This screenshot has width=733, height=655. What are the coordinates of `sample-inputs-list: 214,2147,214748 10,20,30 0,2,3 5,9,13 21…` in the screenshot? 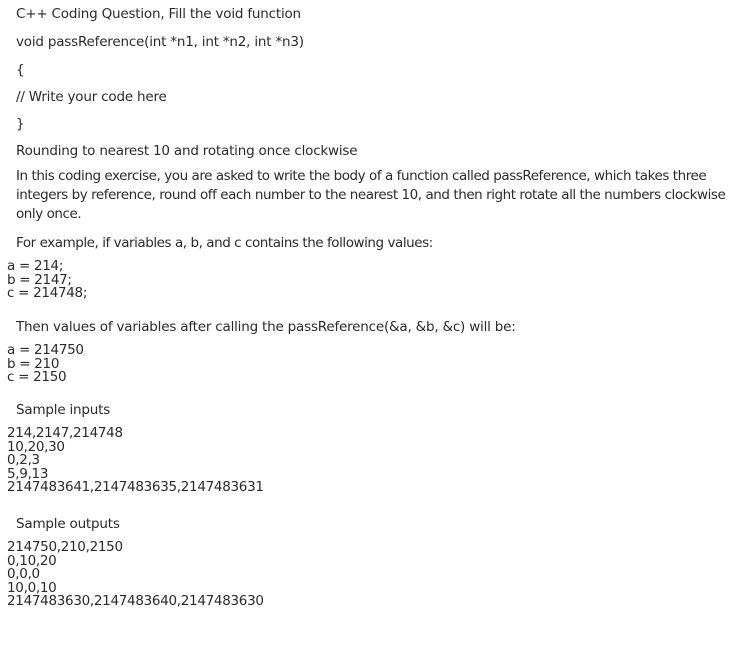 It's located at (135, 461).